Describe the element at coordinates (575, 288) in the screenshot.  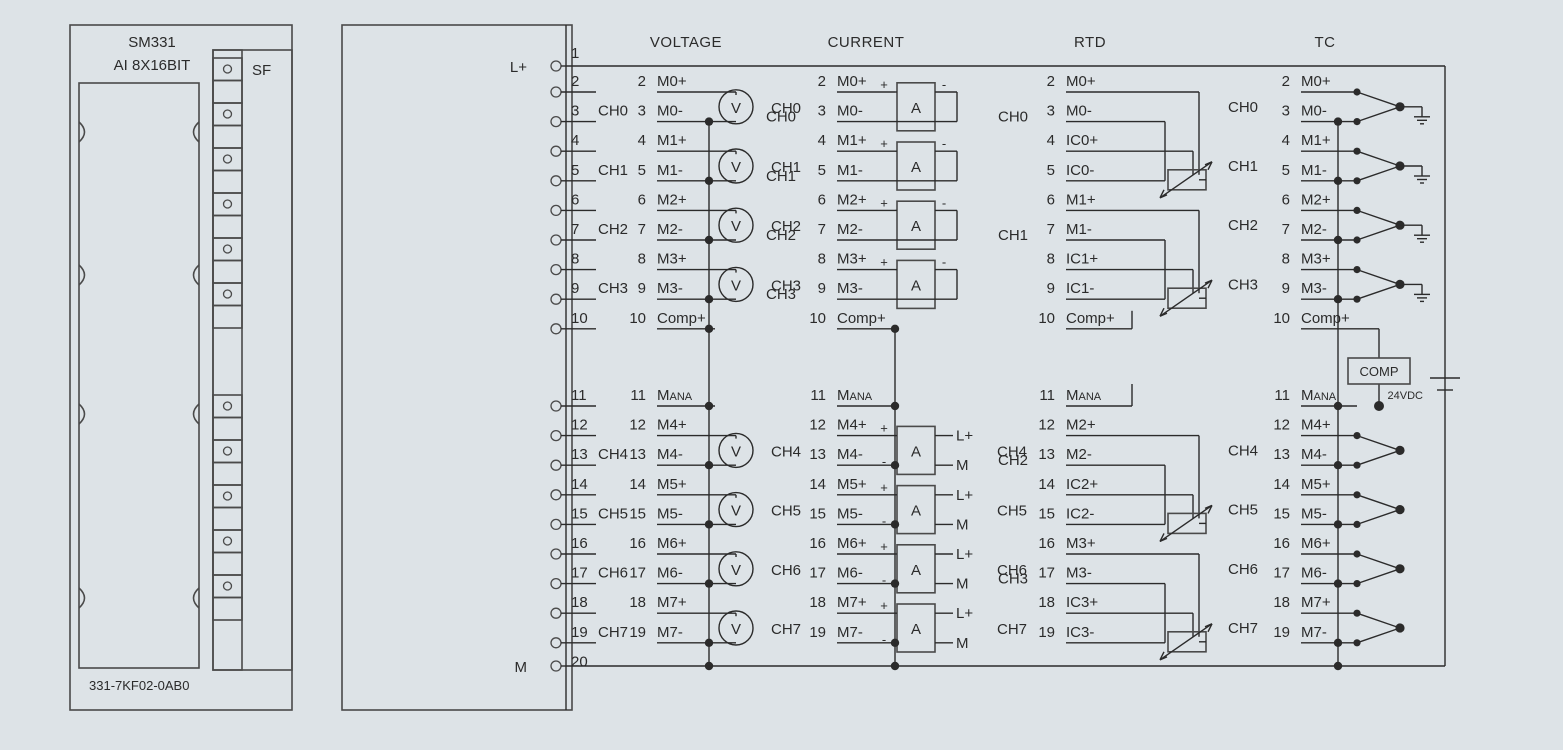
I see `strip-number: 9` at that location.